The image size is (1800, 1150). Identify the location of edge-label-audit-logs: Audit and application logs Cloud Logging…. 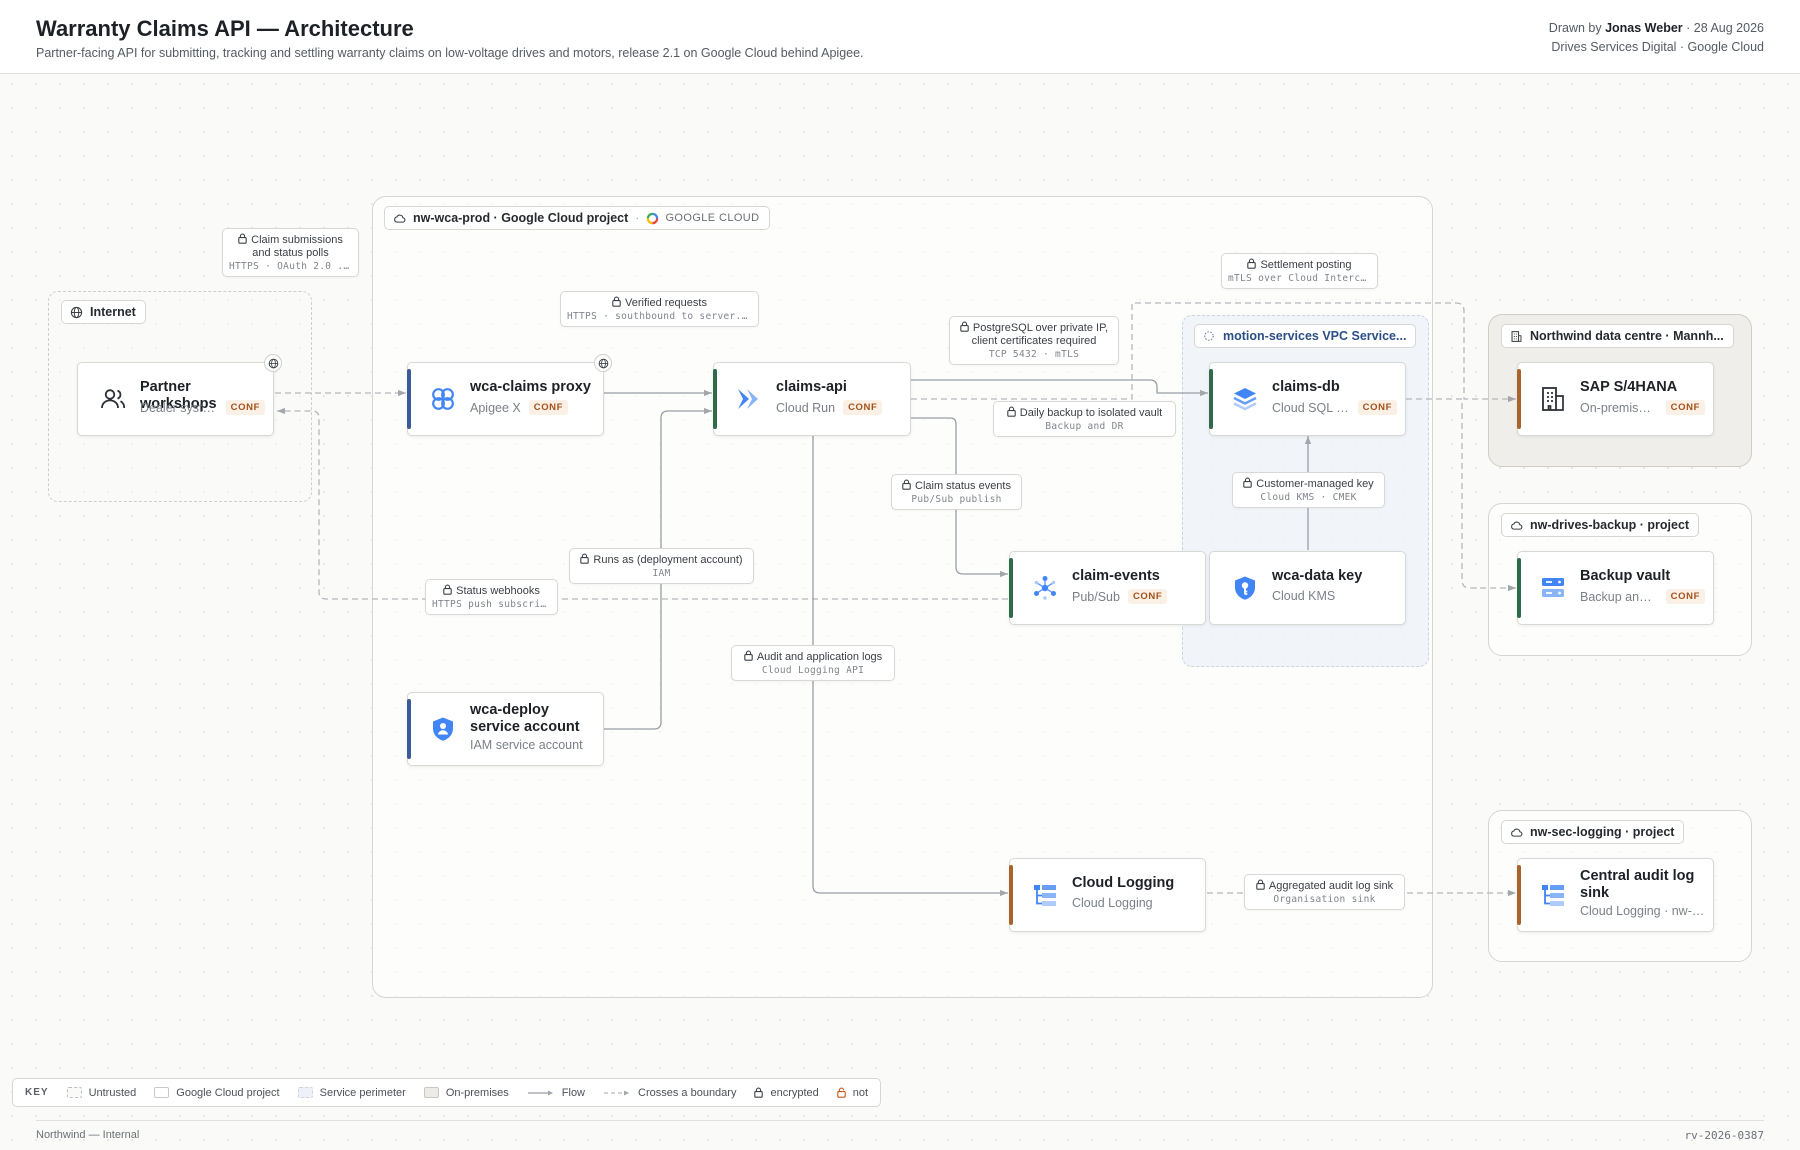
(813, 663).